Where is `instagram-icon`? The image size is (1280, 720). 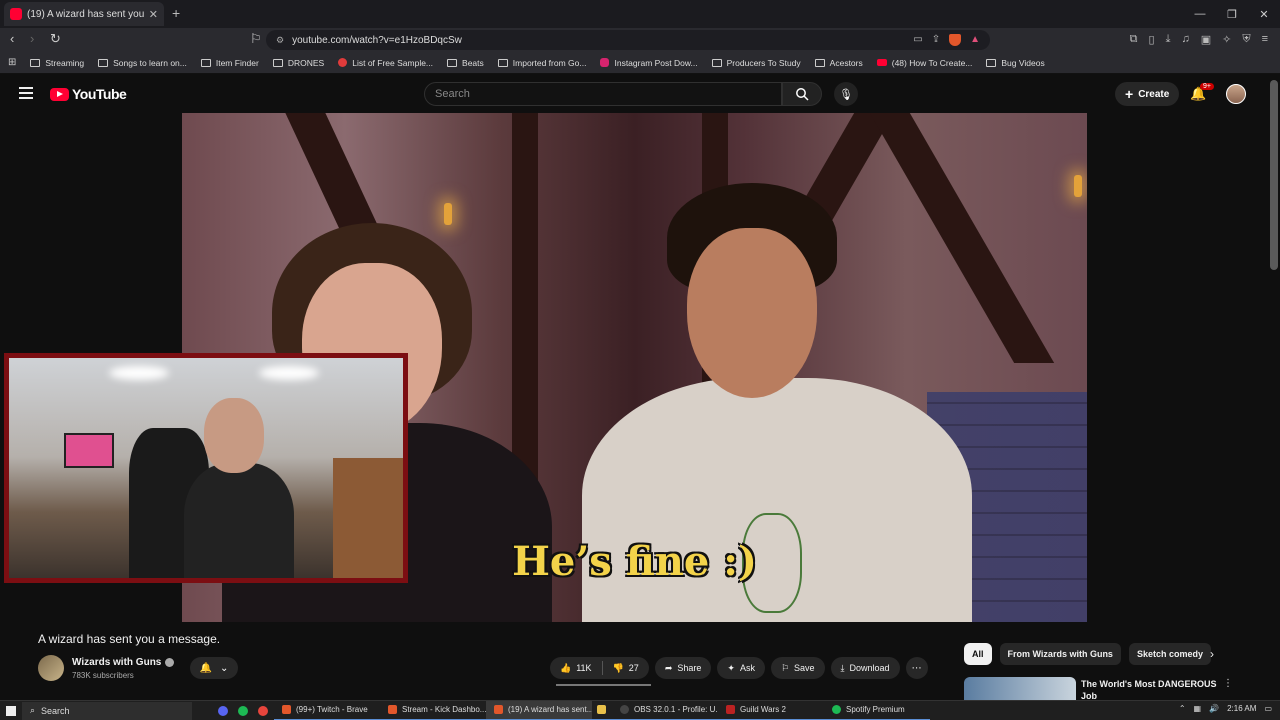
instagram-icon is located at coordinates (605, 62).